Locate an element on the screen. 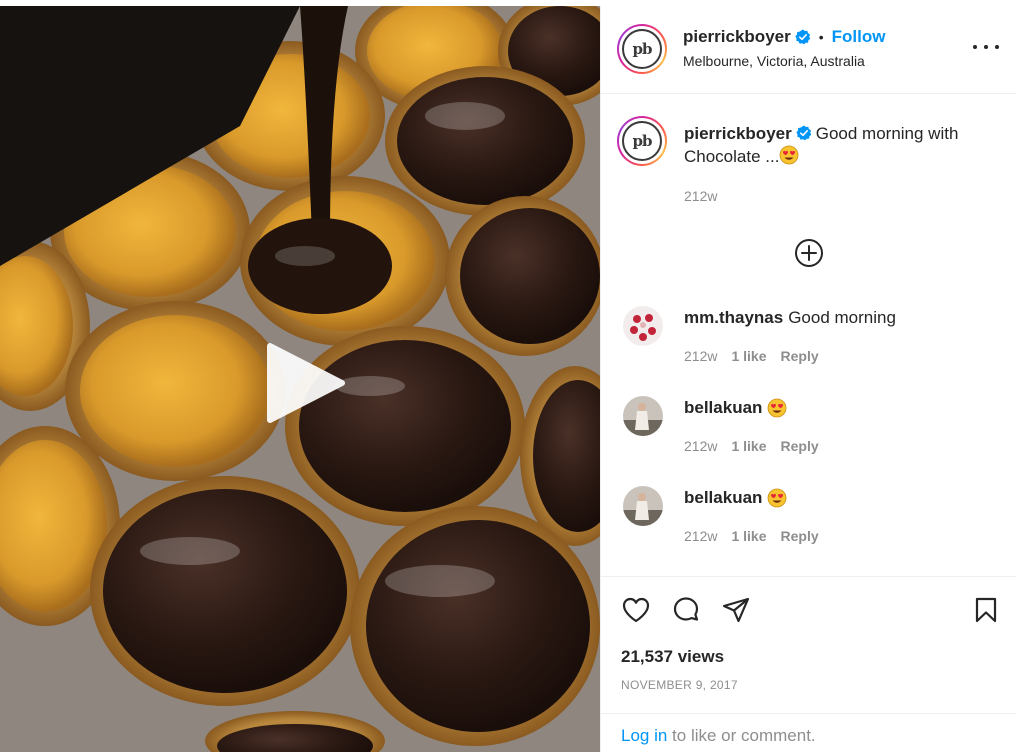  view-count: 21,537 views is located at coordinates (672, 657).